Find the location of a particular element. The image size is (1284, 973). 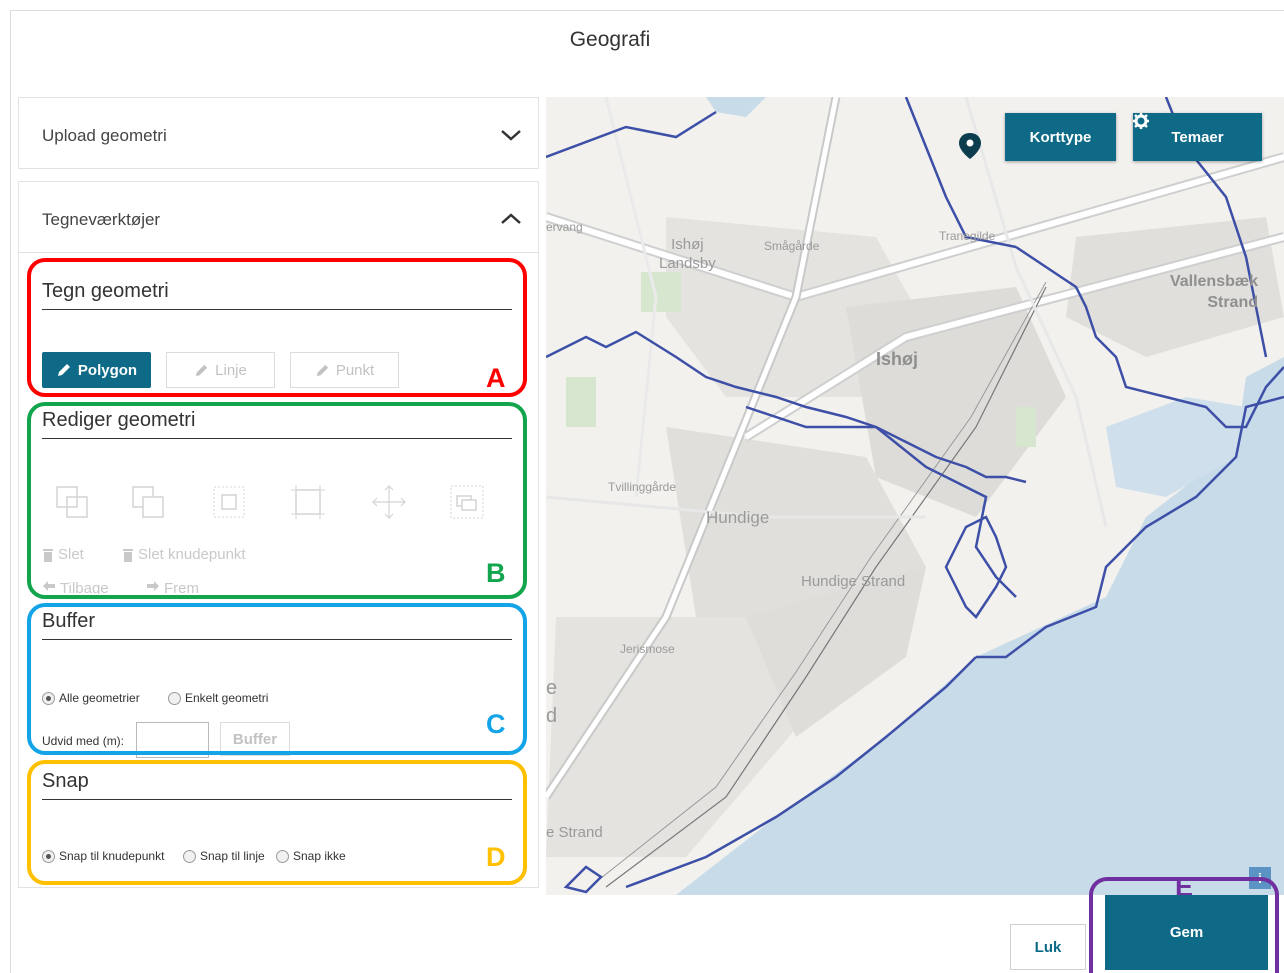

chevron-down-icon is located at coordinates (511, 135).